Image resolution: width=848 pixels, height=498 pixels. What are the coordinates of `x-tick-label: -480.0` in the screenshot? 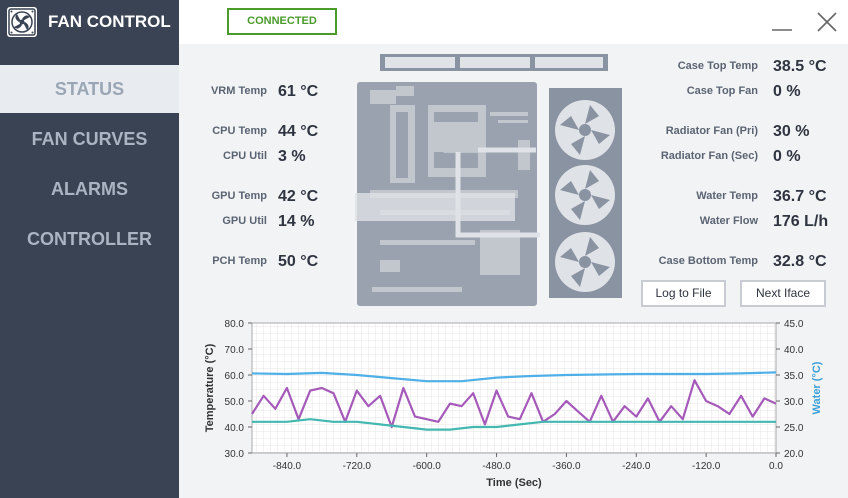 It's located at (496, 466).